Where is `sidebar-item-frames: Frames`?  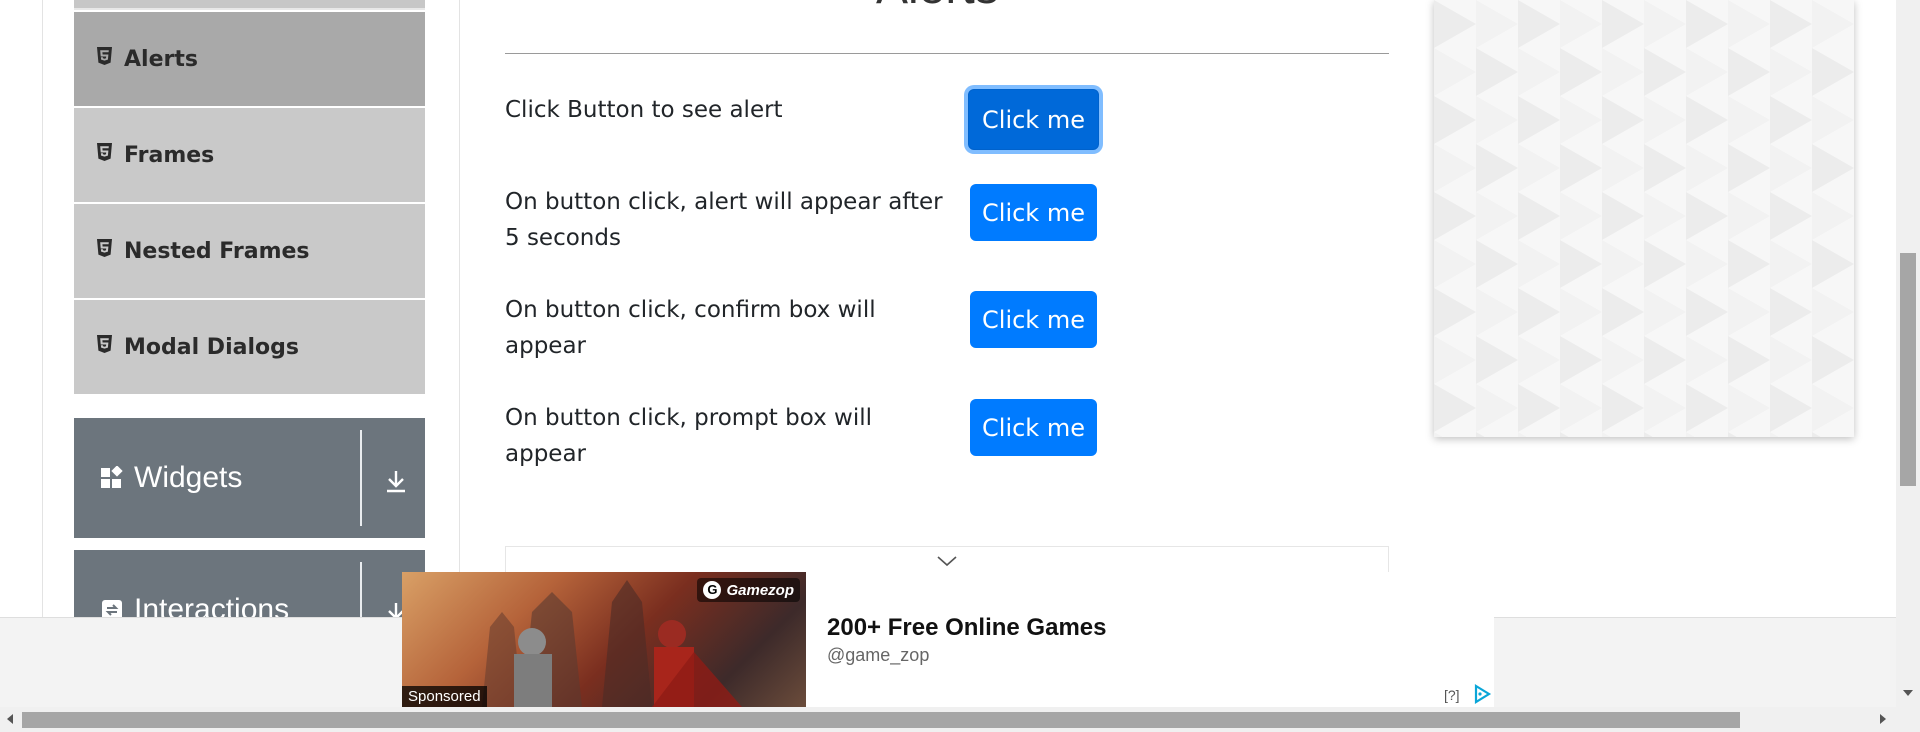 sidebar-item-frames: Frames is located at coordinates (249, 155).